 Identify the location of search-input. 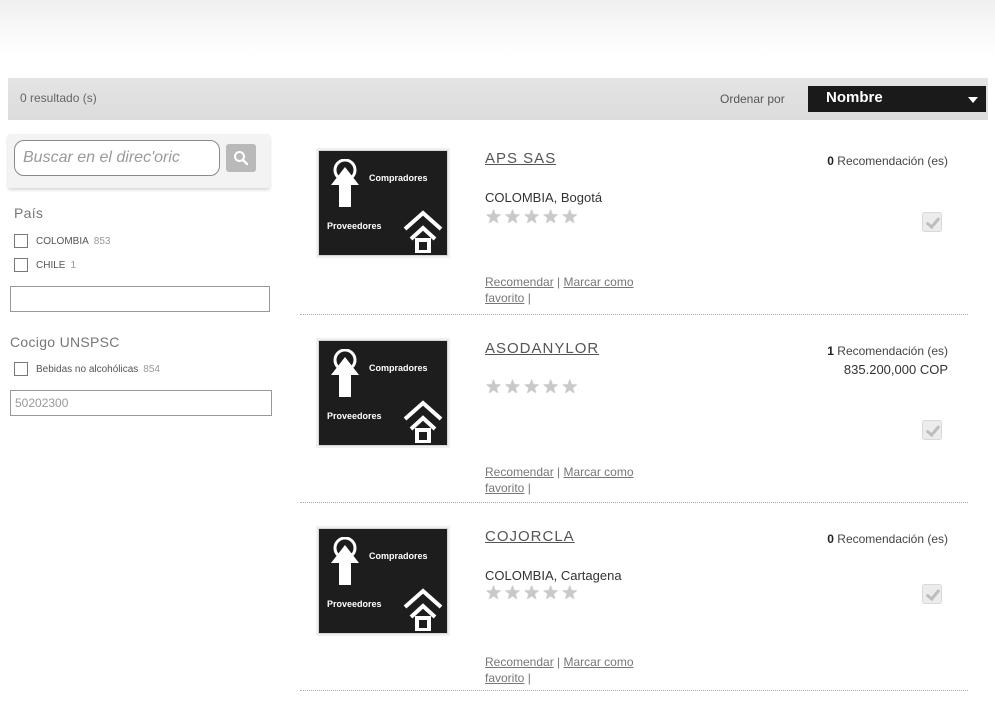
(117, 158).